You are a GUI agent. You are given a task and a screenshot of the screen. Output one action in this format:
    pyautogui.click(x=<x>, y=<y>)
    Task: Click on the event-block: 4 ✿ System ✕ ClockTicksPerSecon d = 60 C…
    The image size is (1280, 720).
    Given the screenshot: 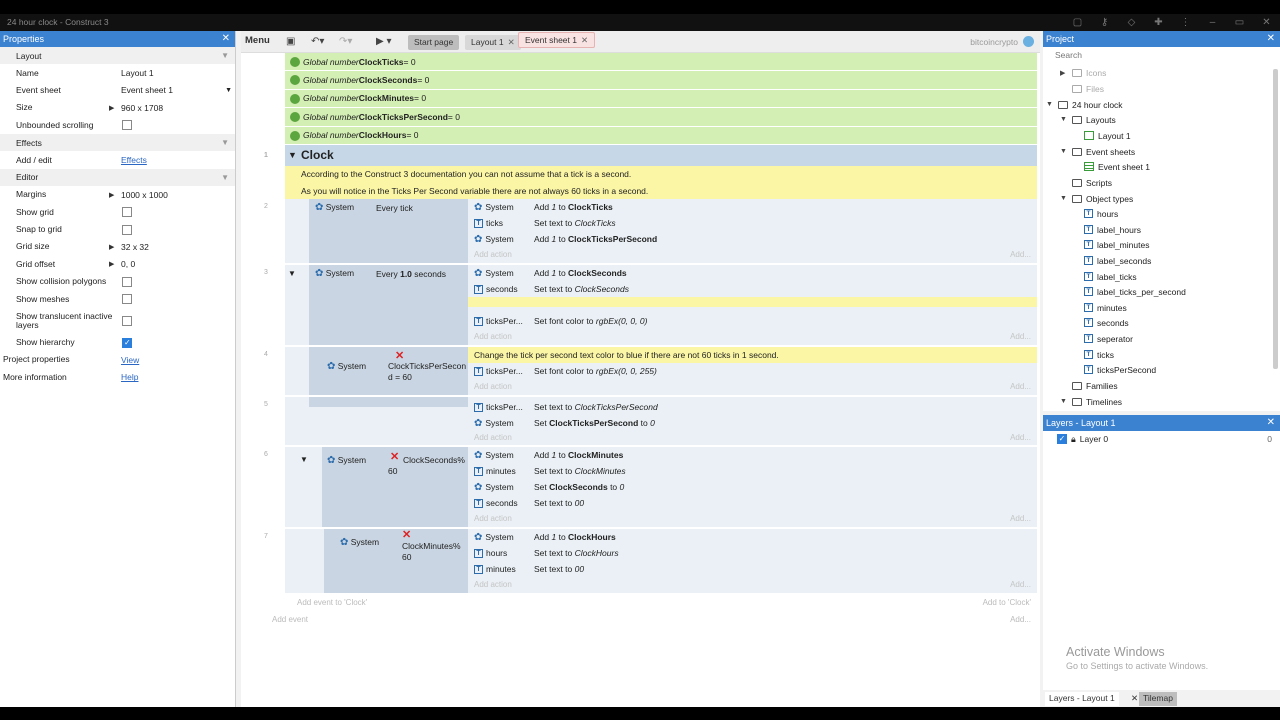 What is the action you would take?
    pyautogui.click(x=650, y=371)
    